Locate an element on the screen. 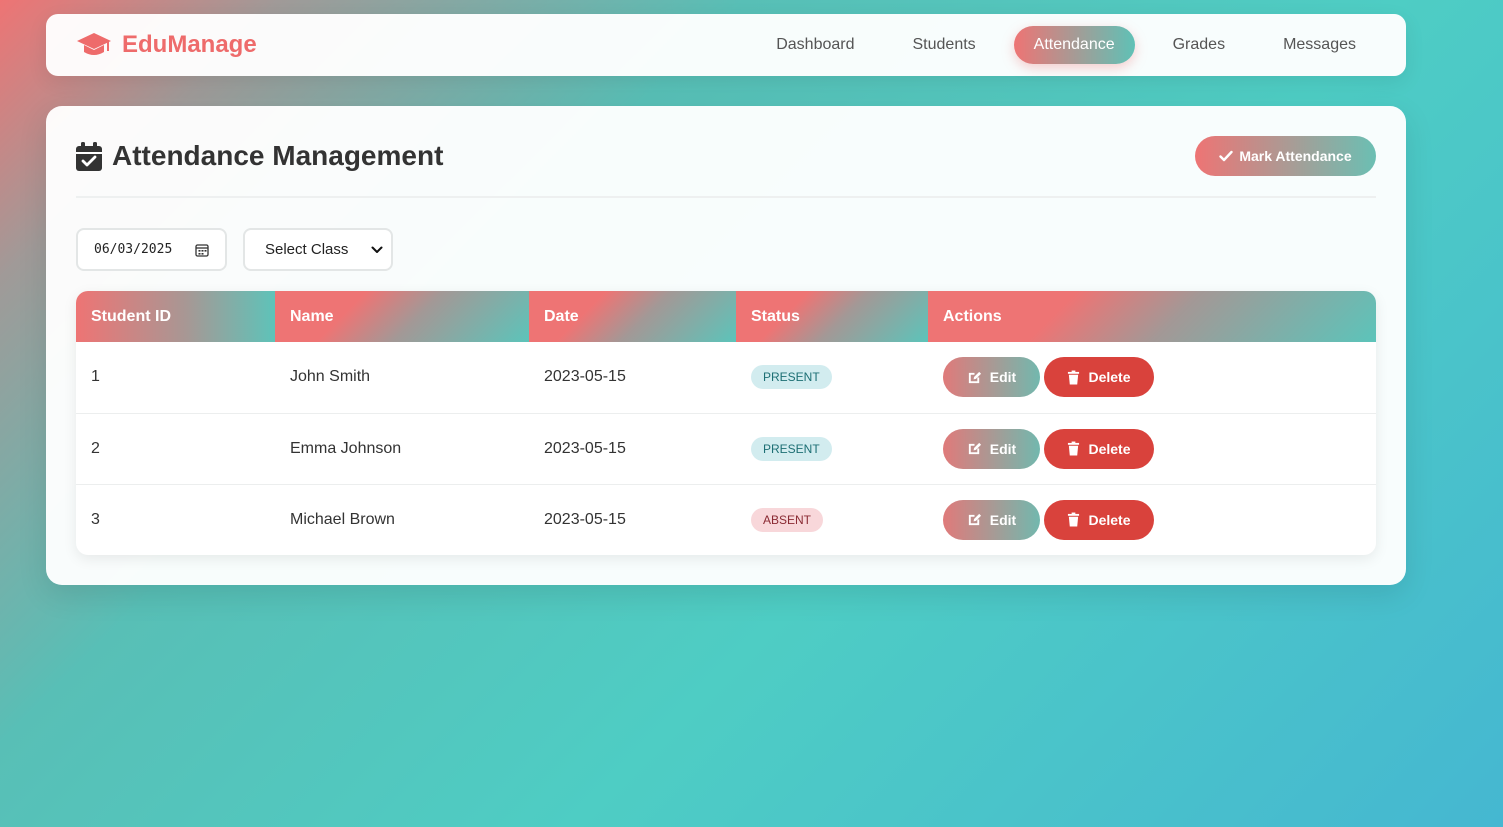 The width and height of the screenshot is (1503, 827). table-header-row: Student ID Name Date Status Actions is located at coordinates (726, 316).